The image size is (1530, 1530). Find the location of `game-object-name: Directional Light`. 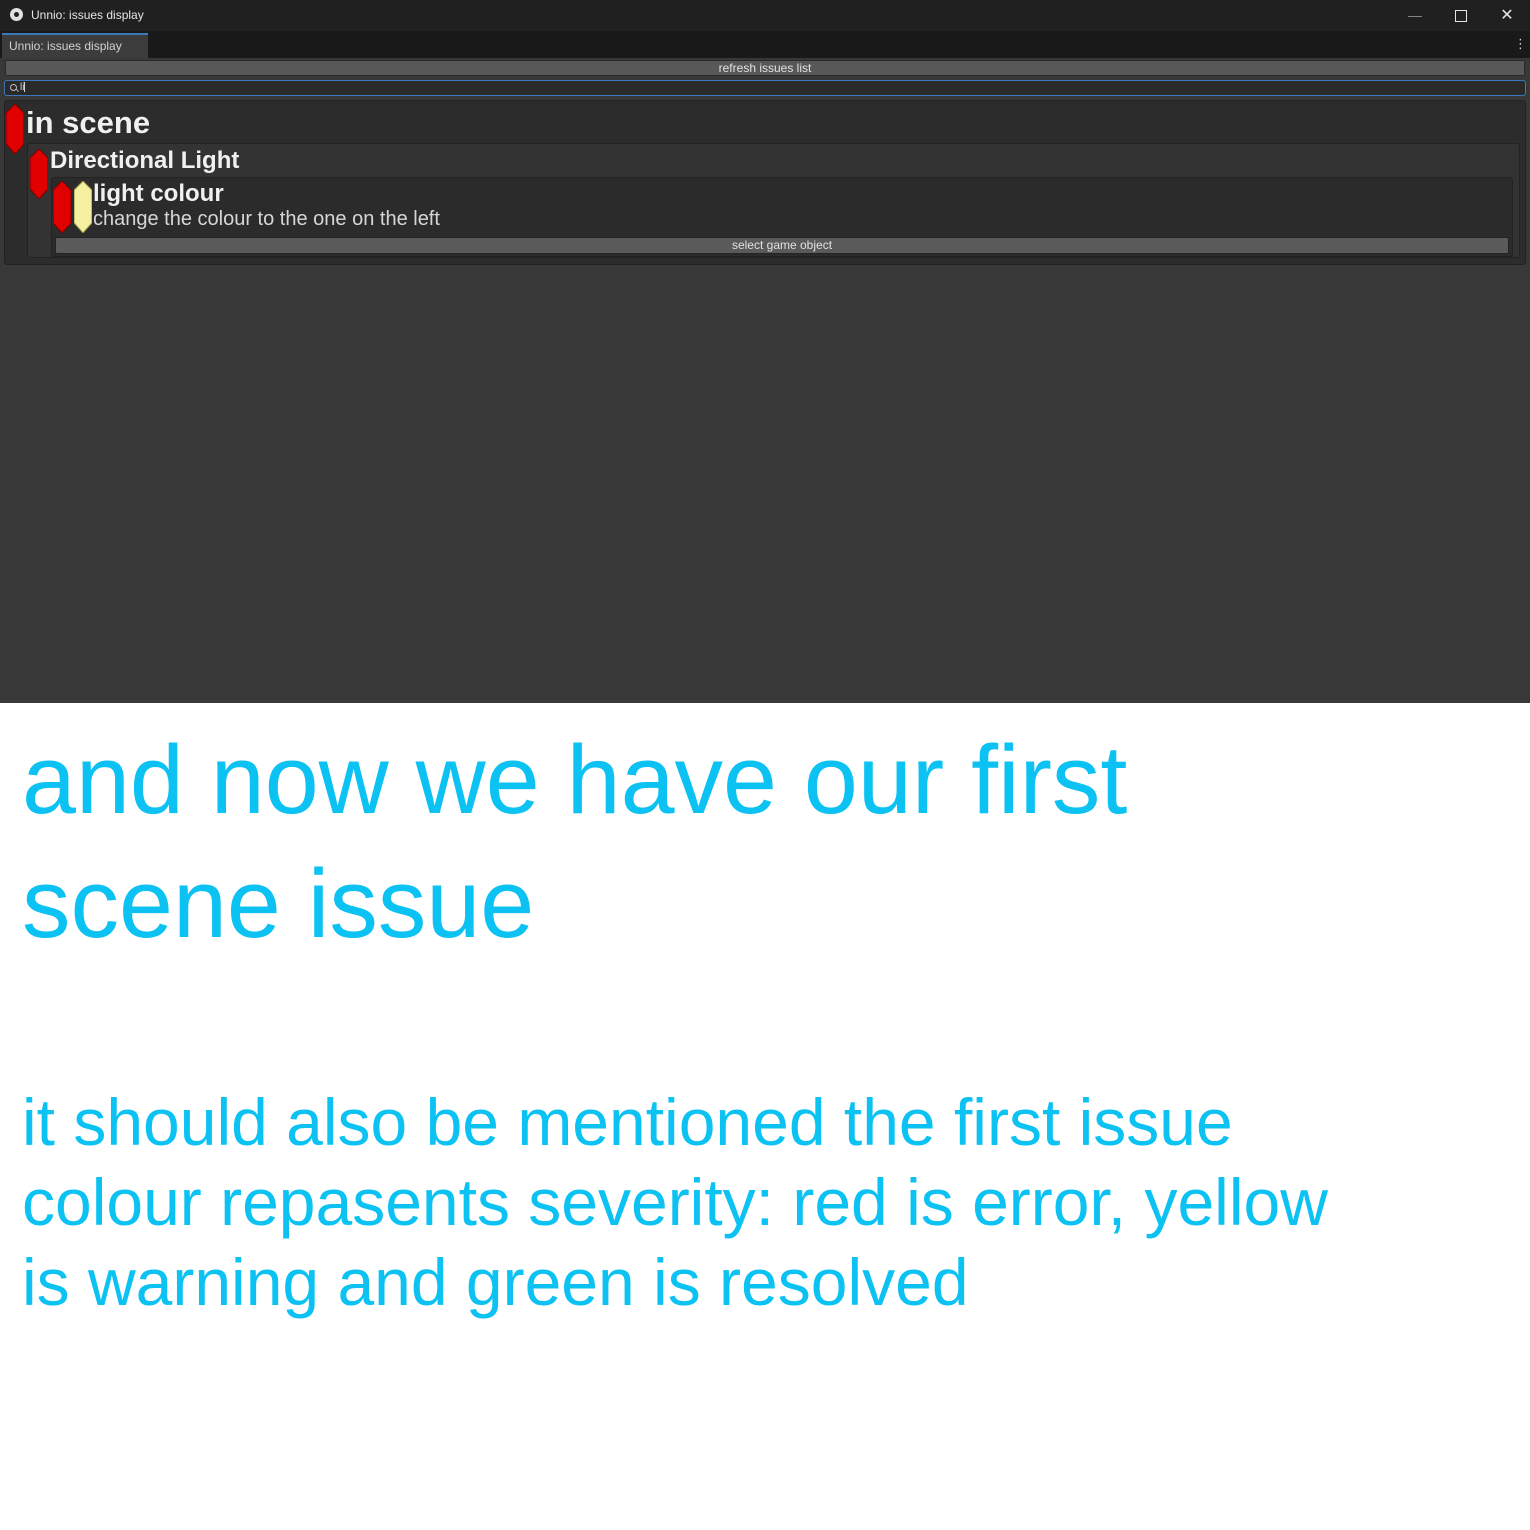

game-object-name: Directional Light is located at coordinates (144, 161).